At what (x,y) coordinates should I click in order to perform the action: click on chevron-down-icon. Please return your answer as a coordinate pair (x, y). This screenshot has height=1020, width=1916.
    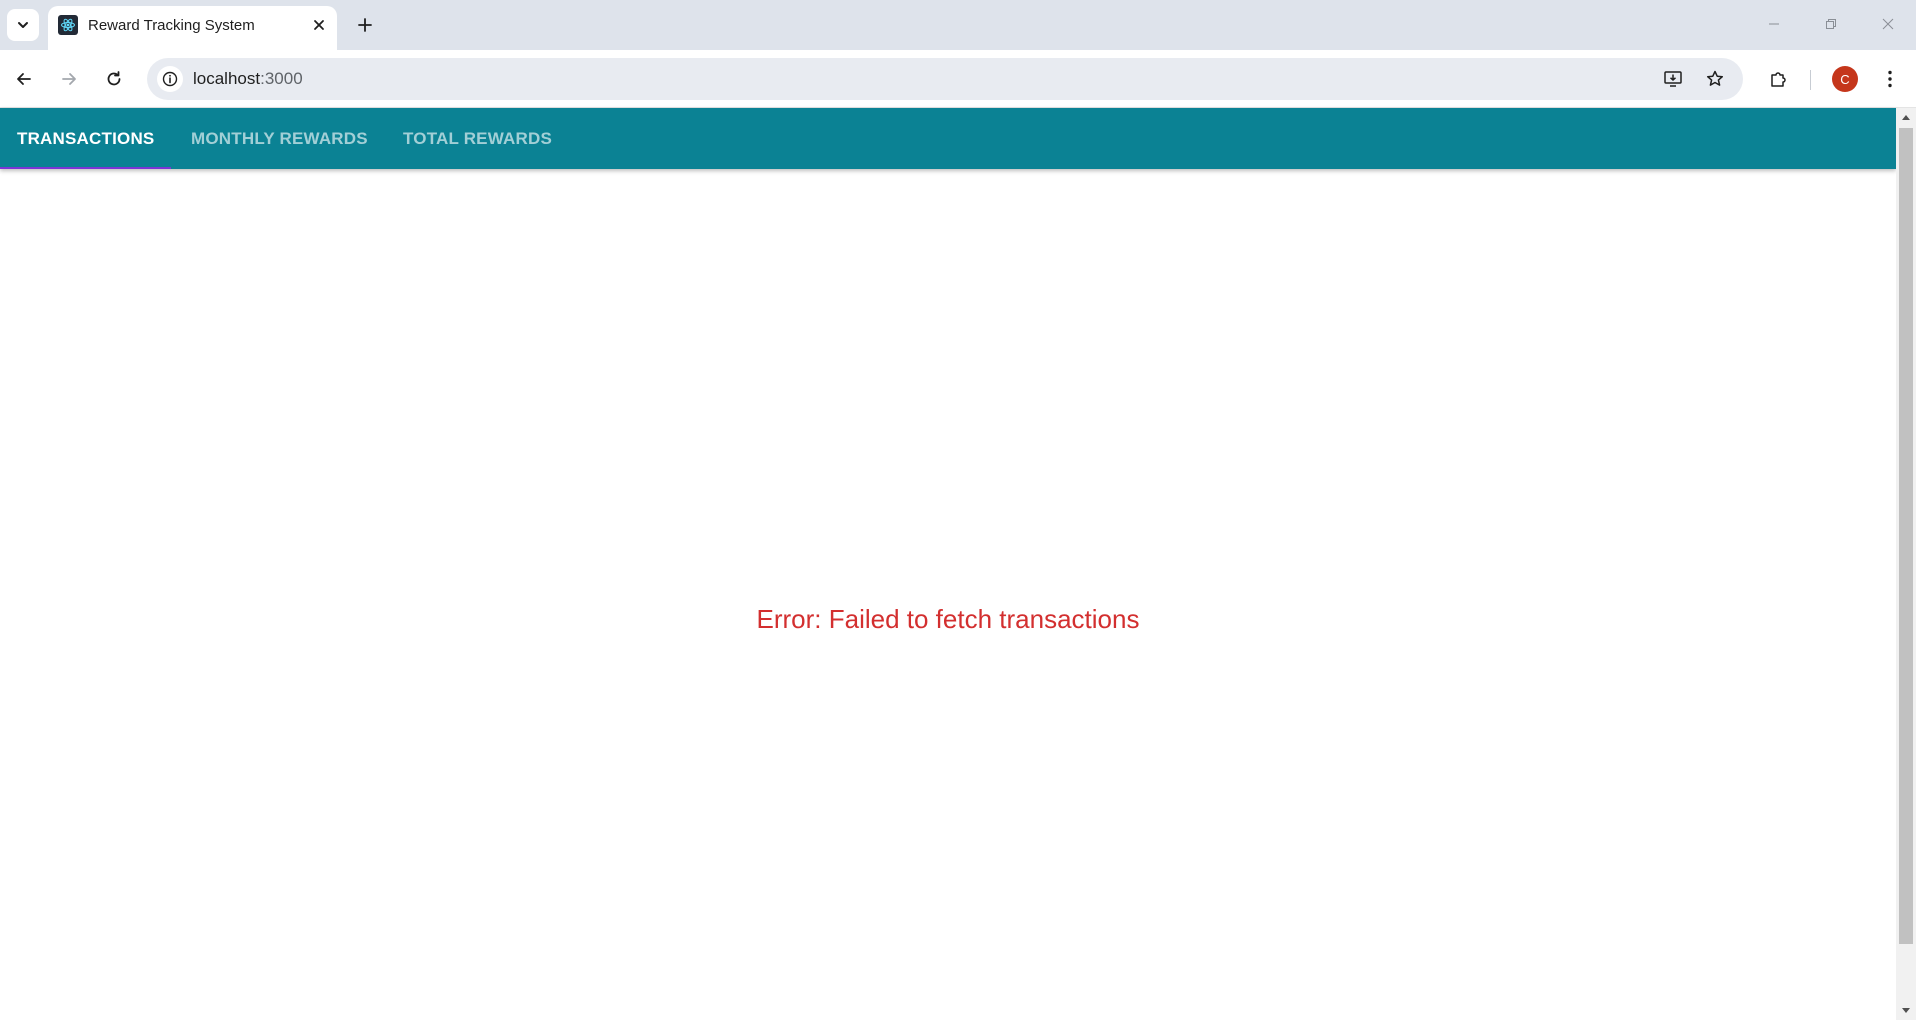
    Looking at the image, I should click on (23, 25).